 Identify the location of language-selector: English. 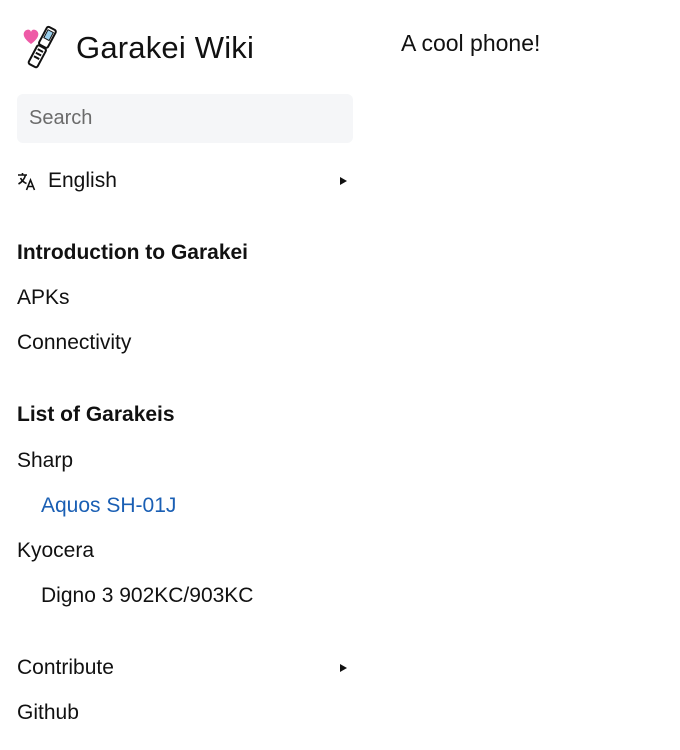
(185, 181).